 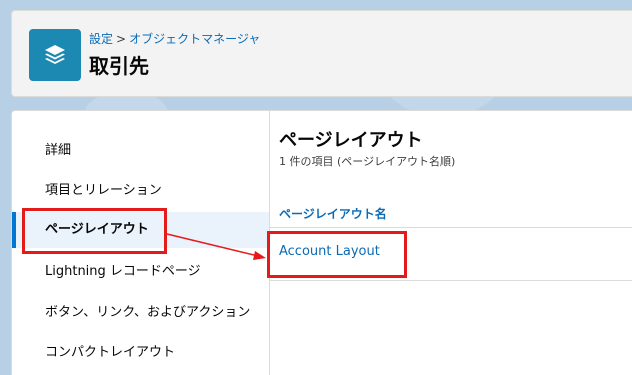 What do you see at coordinates (119, 66) in the screenshot?
I see `page-title: 取引先` at bounding box center [119, 66].